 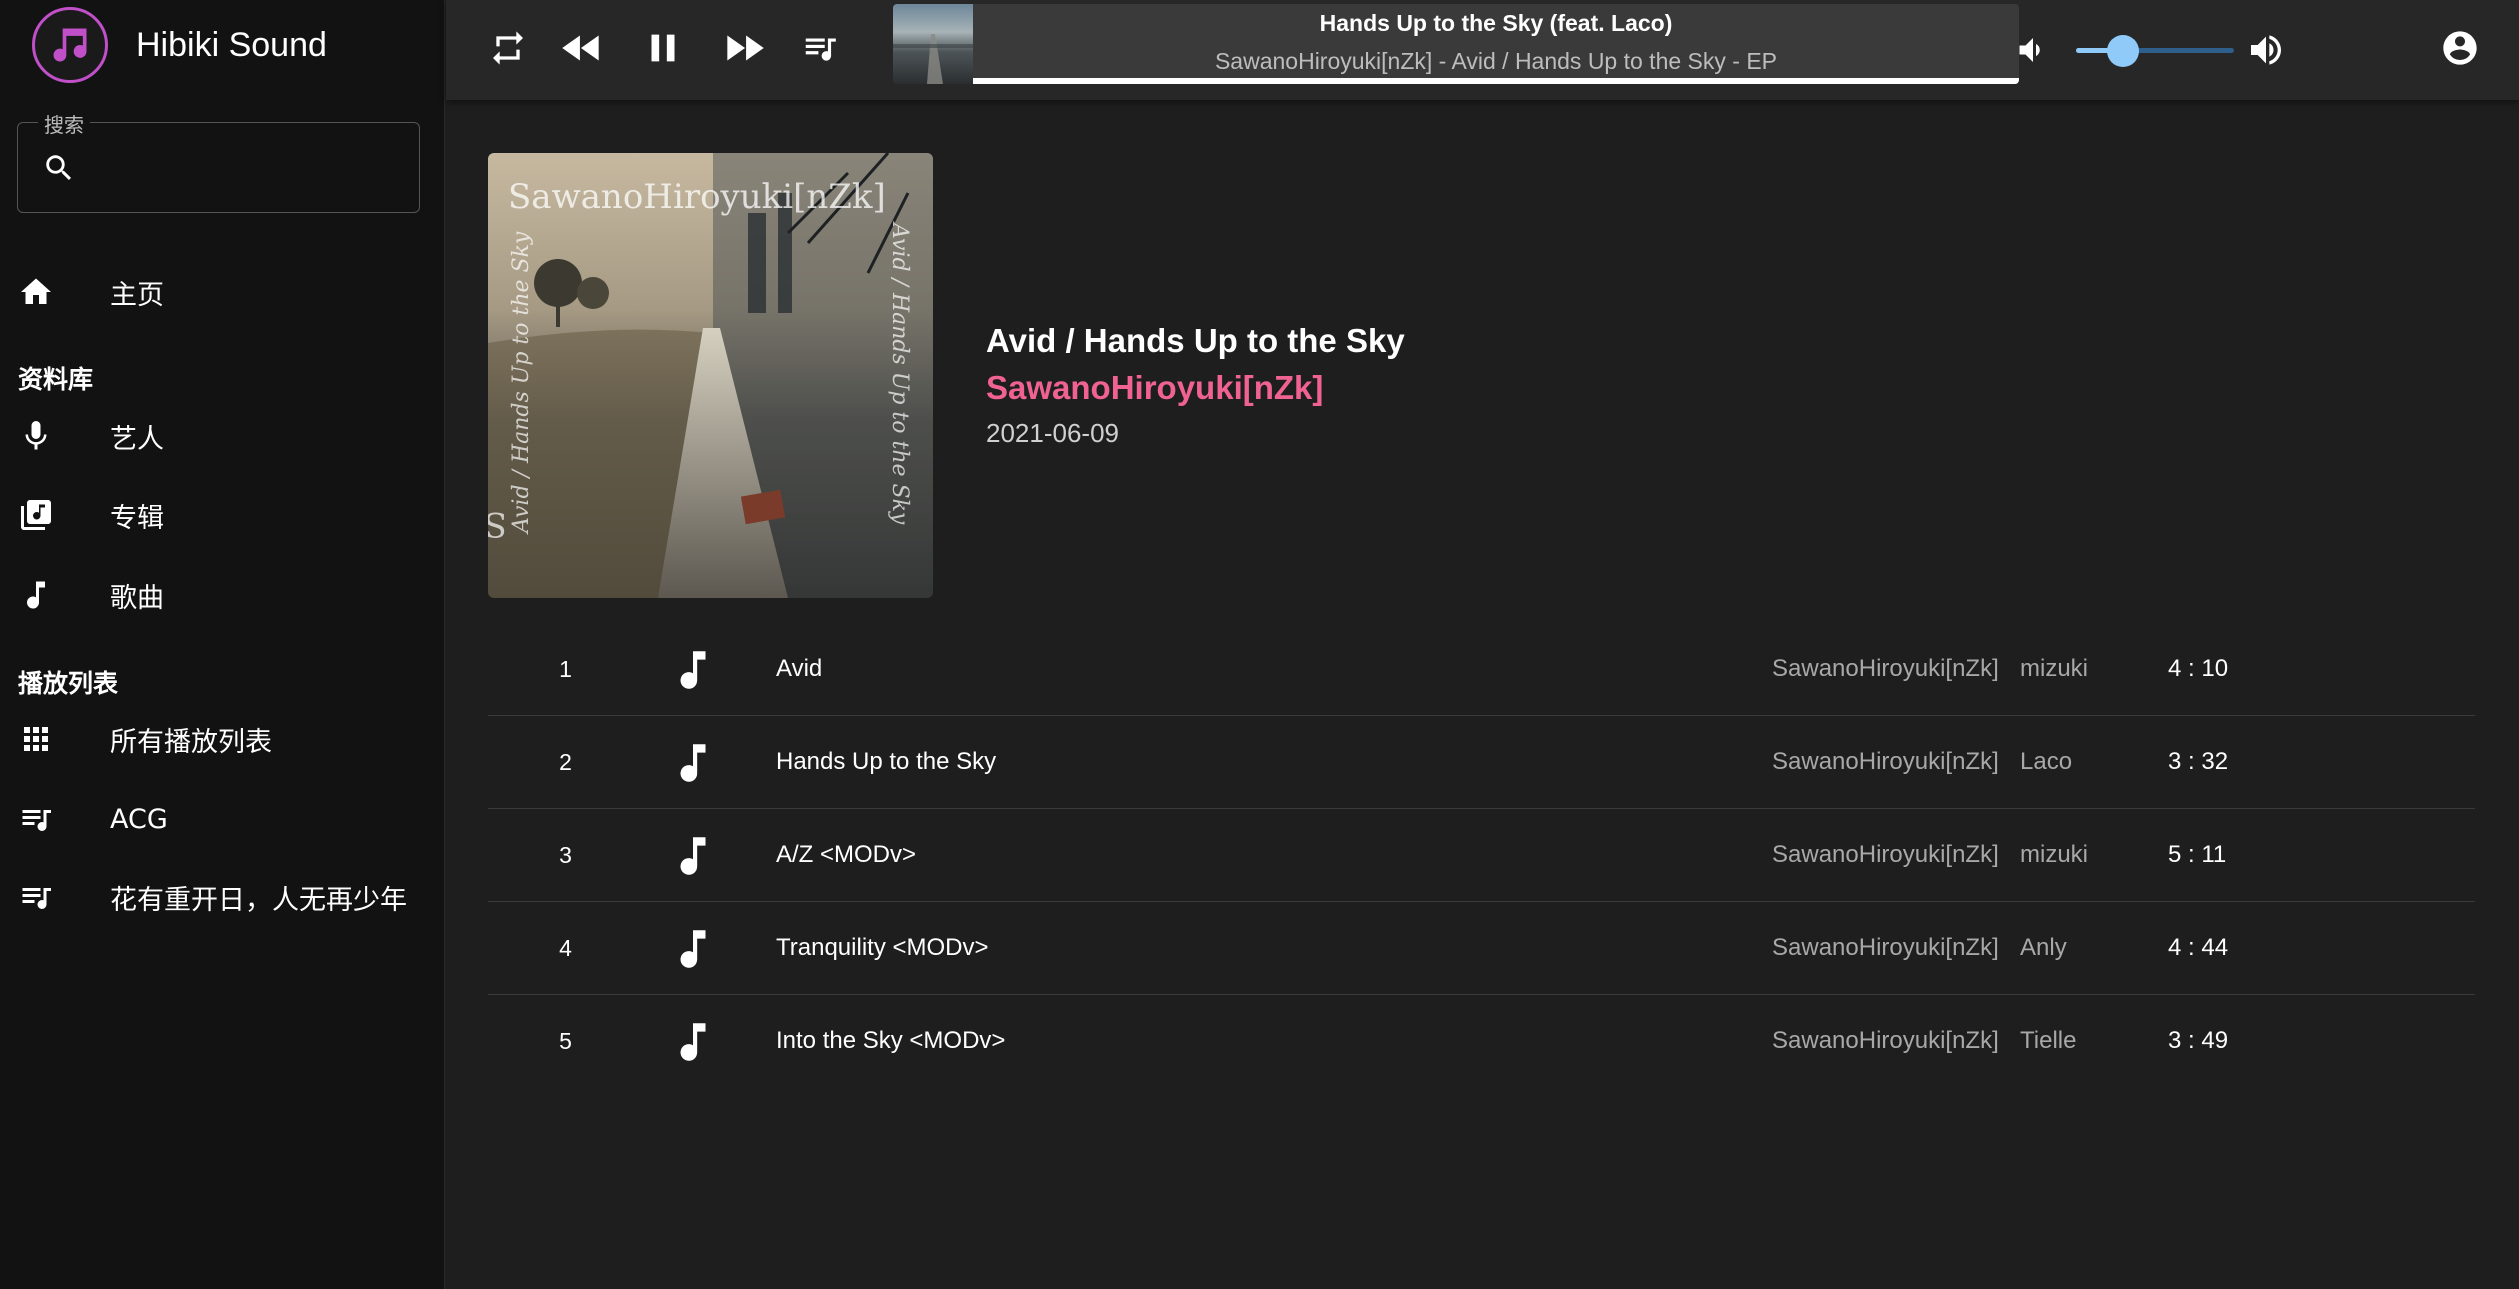 I want to click on track-number: 2, so click(x=565, y=762).